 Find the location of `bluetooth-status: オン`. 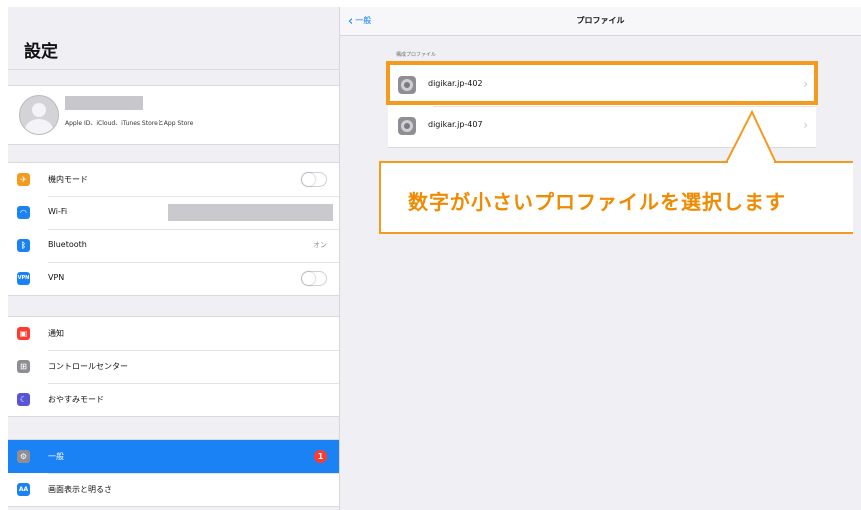

bluetooth-status: オン is located at coordinates (320, 245).